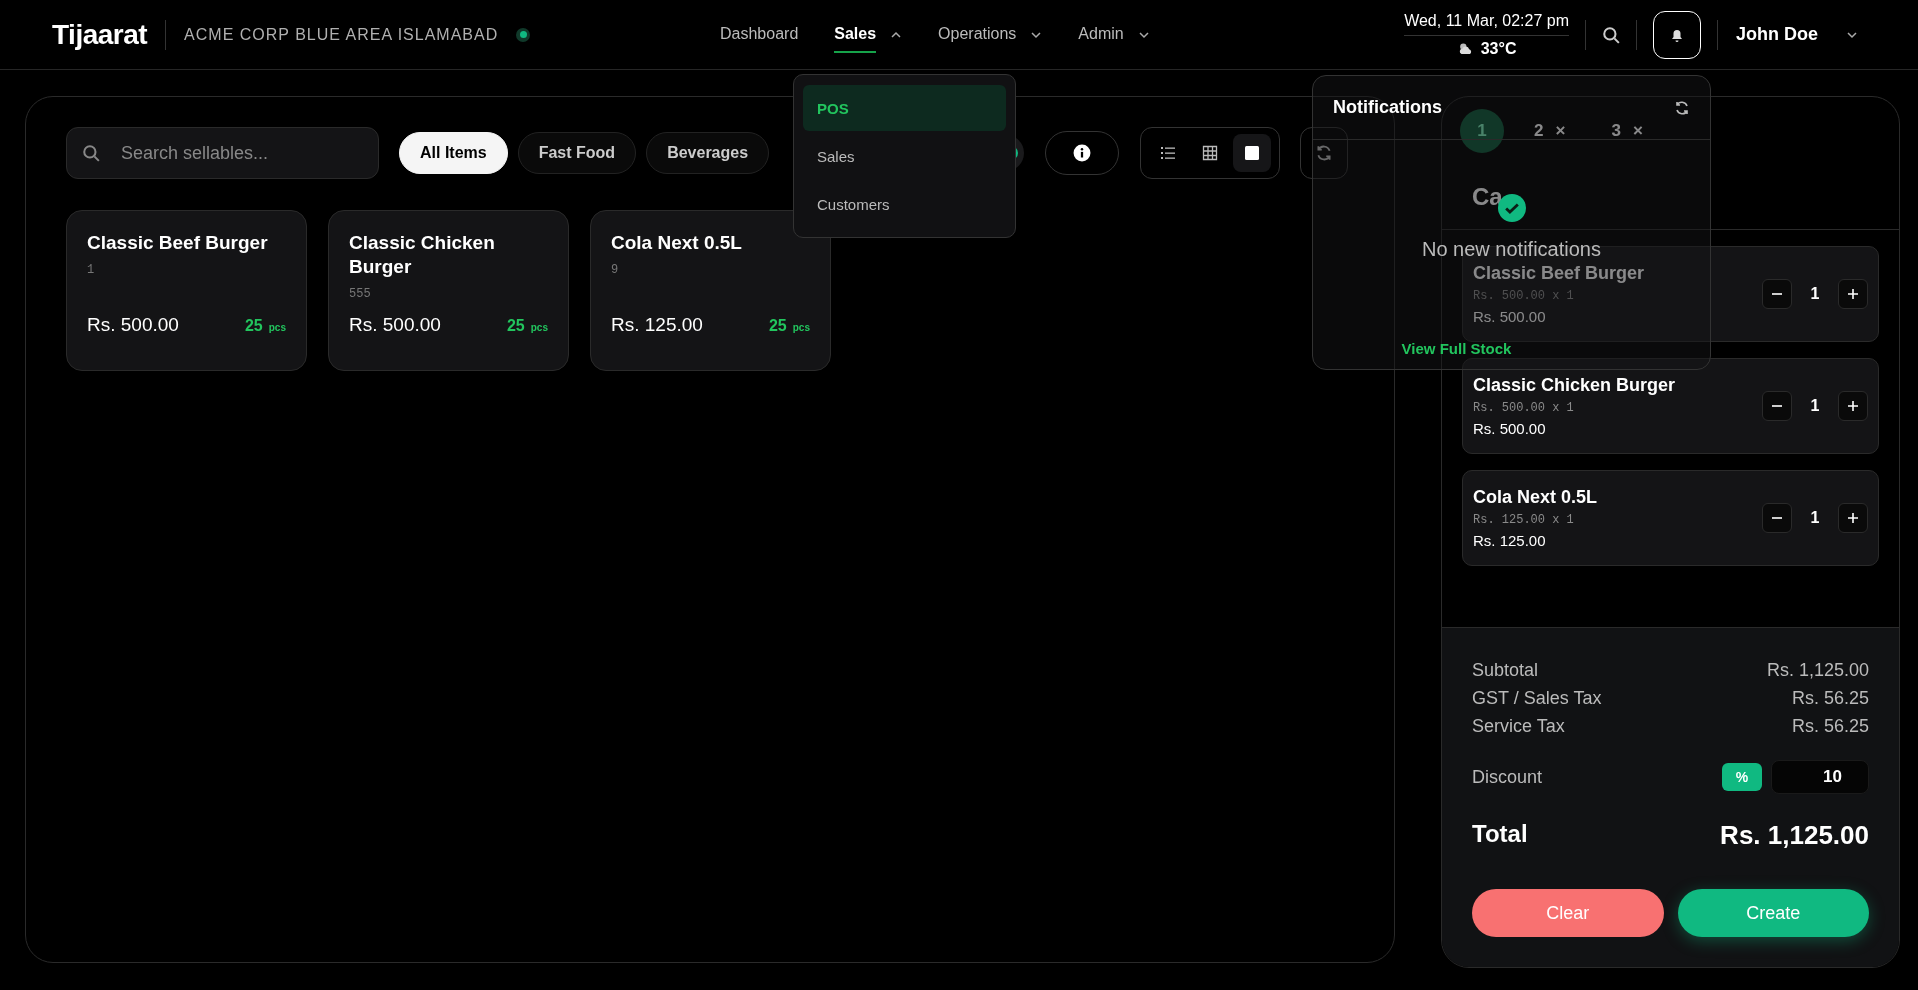  What do you see at coordinates (1210, 153) in the screenshot?
I see `table-icon` at bounding box center [1210, 153].